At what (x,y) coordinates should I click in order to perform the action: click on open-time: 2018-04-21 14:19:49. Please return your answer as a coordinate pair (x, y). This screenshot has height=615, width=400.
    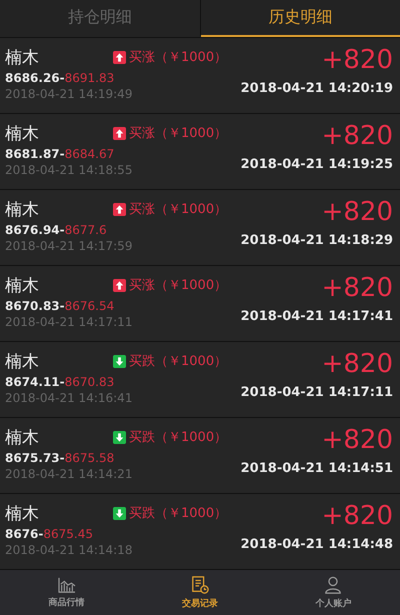
    Looking at the image, I should click on (69, 94).